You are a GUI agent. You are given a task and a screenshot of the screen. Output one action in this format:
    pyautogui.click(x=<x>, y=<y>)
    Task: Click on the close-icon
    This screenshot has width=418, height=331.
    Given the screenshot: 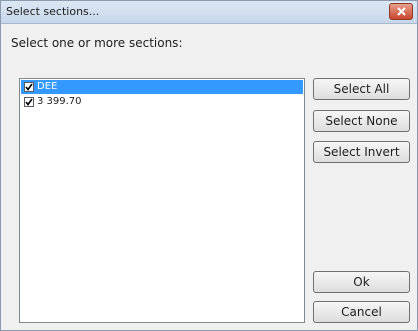 What is the action you would take?
    pyautogui.click(x=401, y=11)
    